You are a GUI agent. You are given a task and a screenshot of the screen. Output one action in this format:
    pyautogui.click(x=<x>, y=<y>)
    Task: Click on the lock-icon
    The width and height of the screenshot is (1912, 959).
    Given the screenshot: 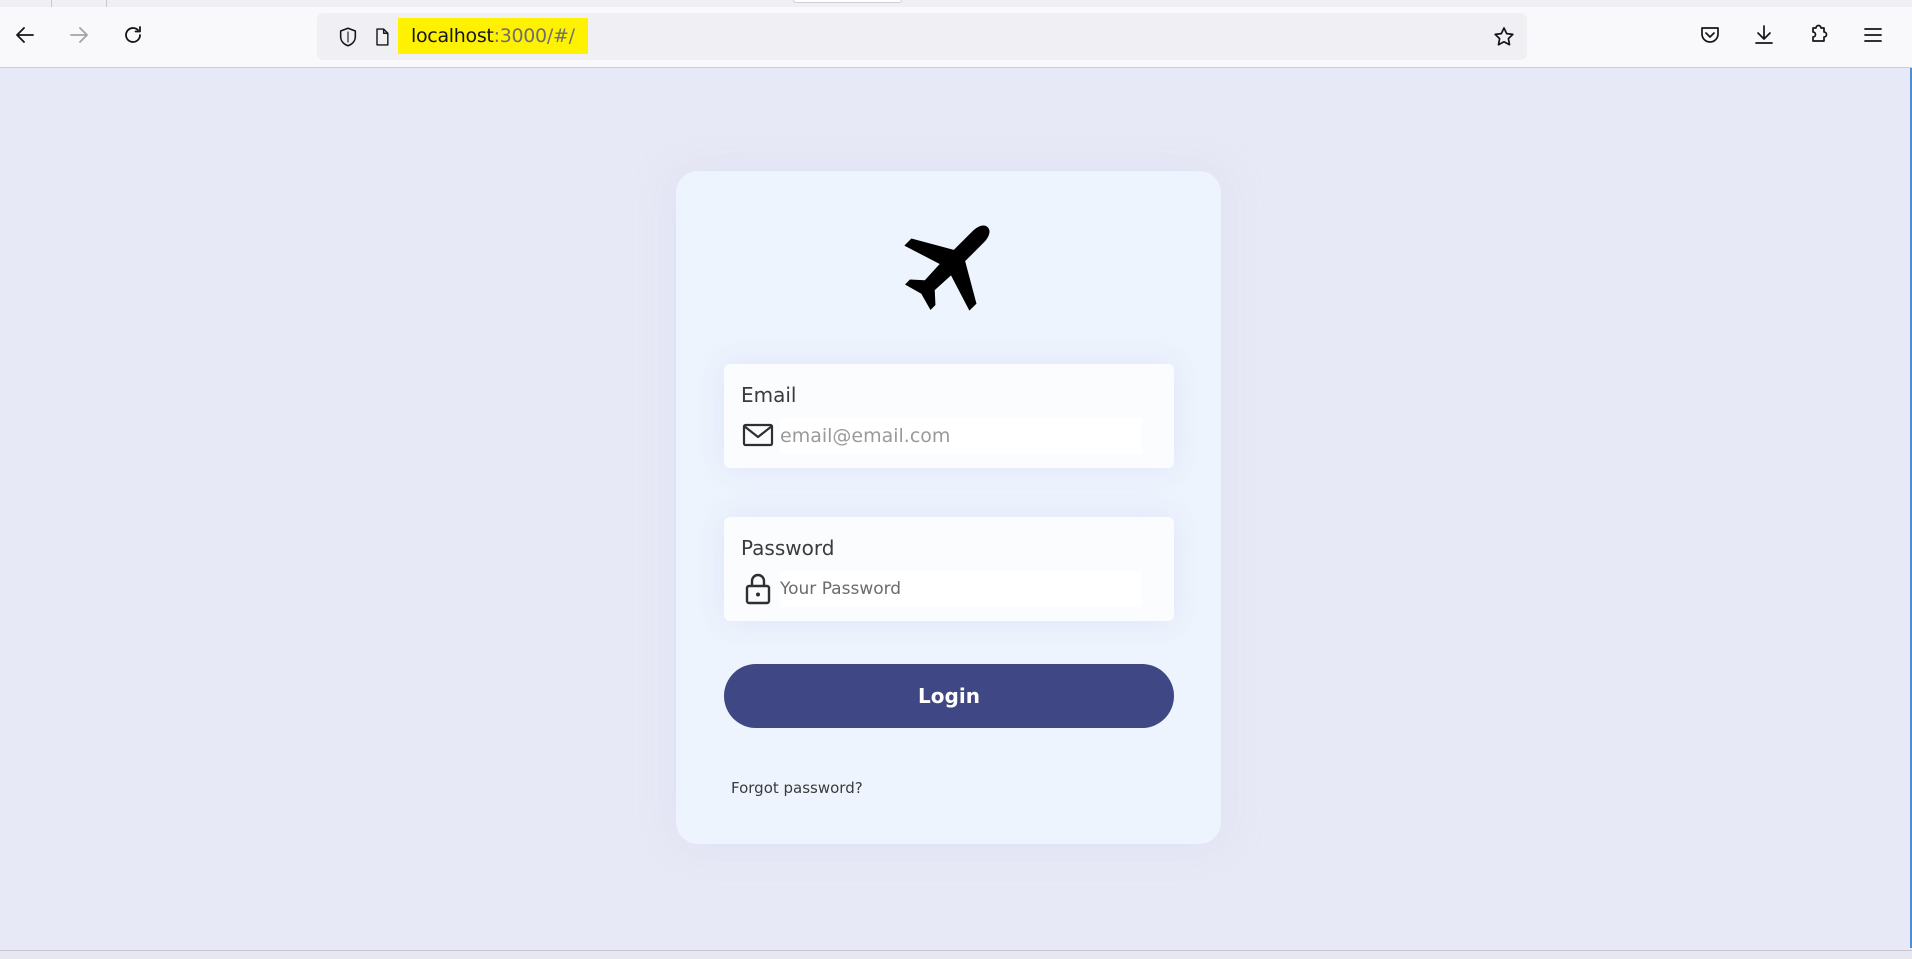 What is the action you would take?
    pyautogui.click(x=758, y=588)
    